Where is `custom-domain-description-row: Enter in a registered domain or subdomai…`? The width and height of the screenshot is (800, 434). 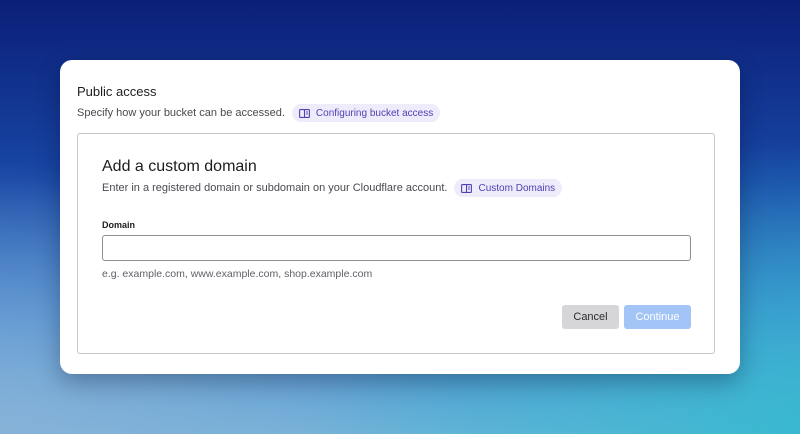
custom-domain-description-row: Enter in a registered domain or subdomai… is located at coordinates (332, 188).